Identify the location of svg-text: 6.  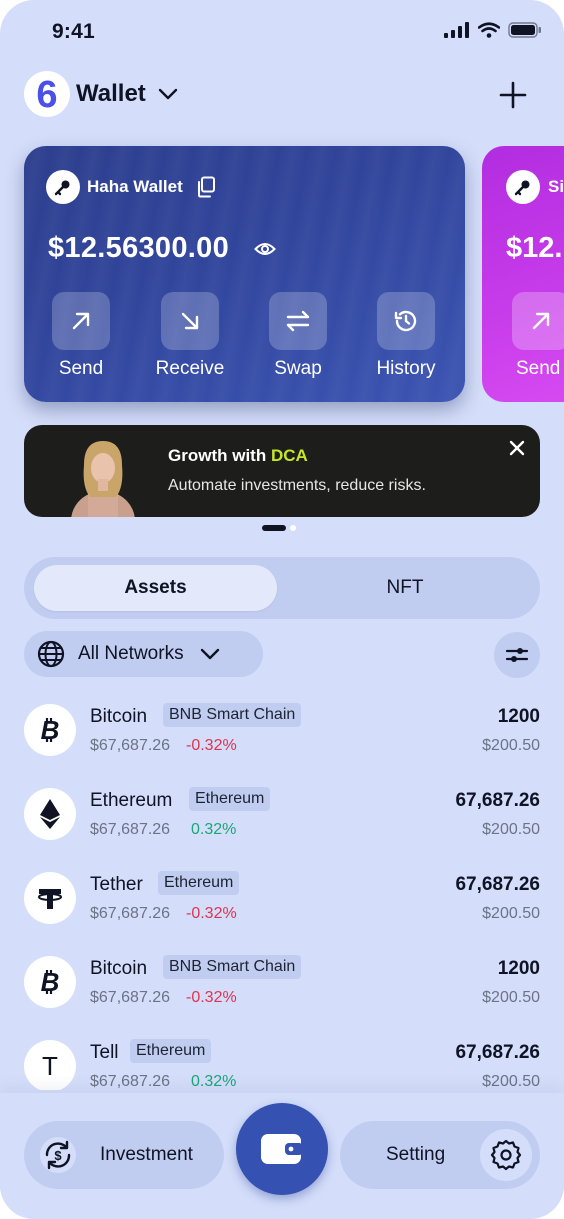
(46, 94).